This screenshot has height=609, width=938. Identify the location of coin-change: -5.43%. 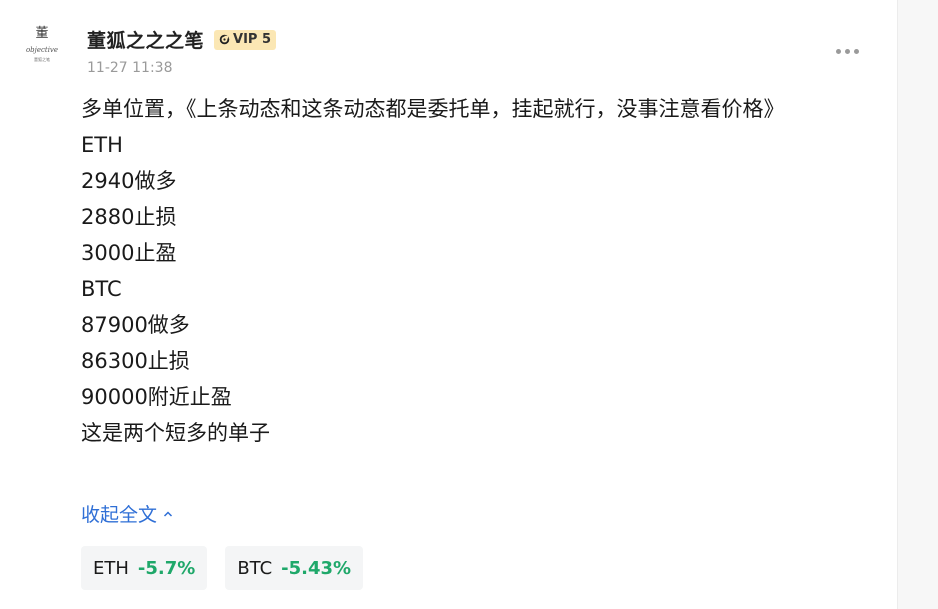
(316, 568).